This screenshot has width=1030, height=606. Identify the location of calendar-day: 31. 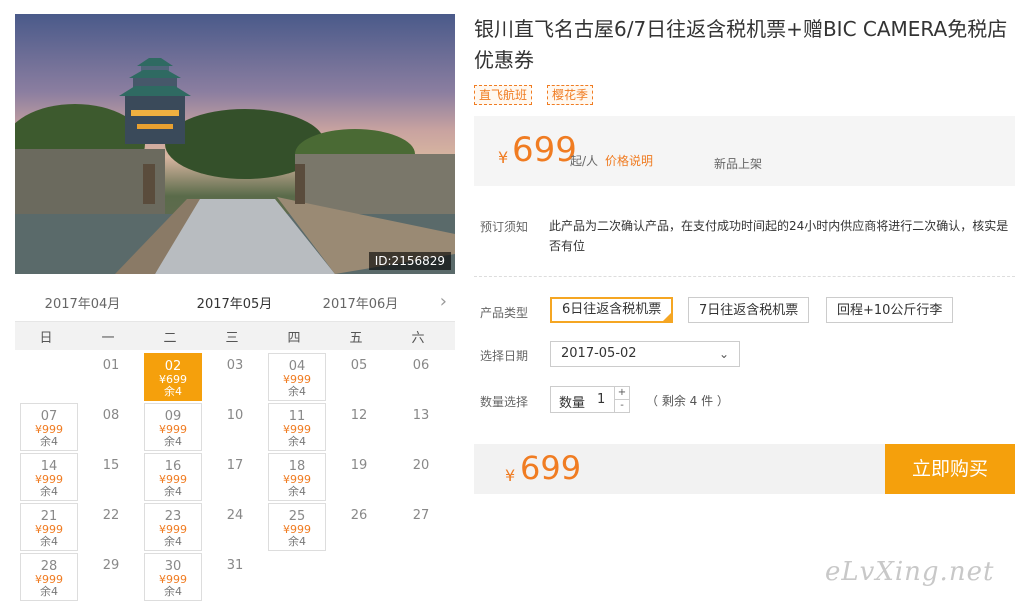
(235, 577).